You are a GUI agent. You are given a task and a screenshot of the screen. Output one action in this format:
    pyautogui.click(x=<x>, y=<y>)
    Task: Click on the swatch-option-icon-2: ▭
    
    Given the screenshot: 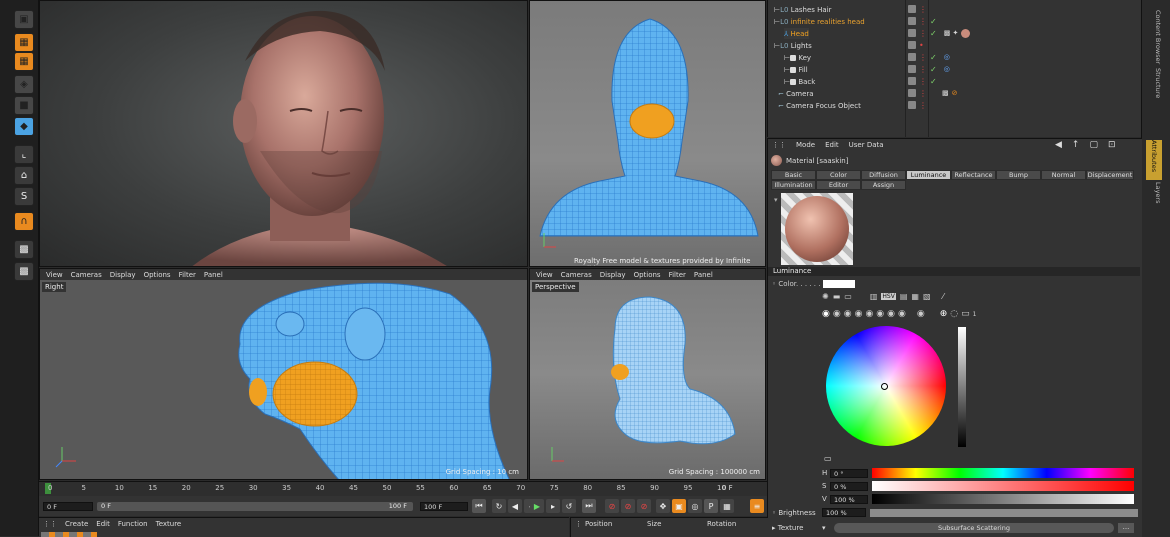 What is the action you would take?
    pyautogui.click(x=965, y=314)
    